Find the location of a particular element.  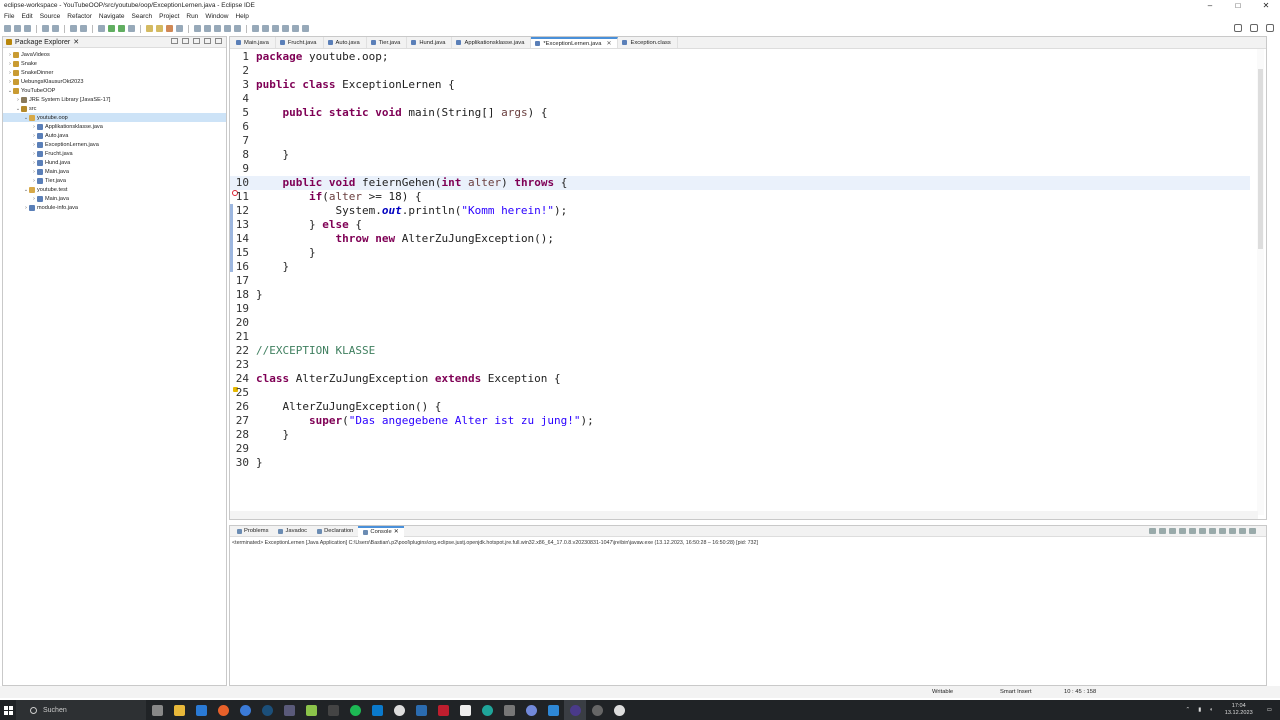

pin-editor-icon is located at coordinates (305, 28).